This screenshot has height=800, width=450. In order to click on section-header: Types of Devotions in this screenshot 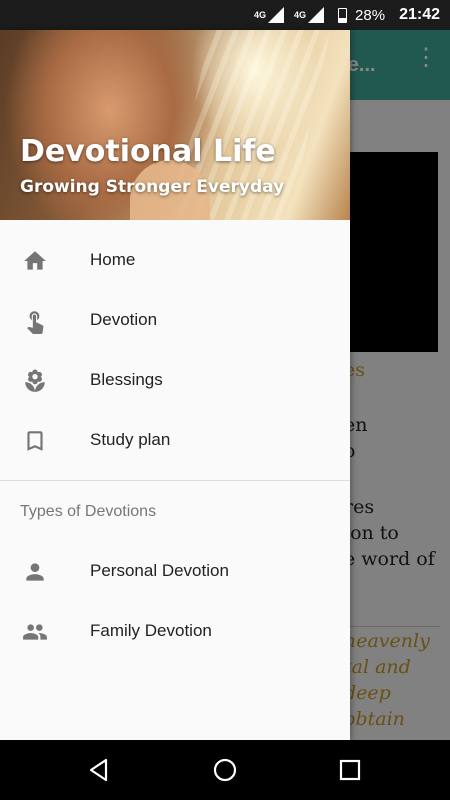, I will do `click(88, 511)`.